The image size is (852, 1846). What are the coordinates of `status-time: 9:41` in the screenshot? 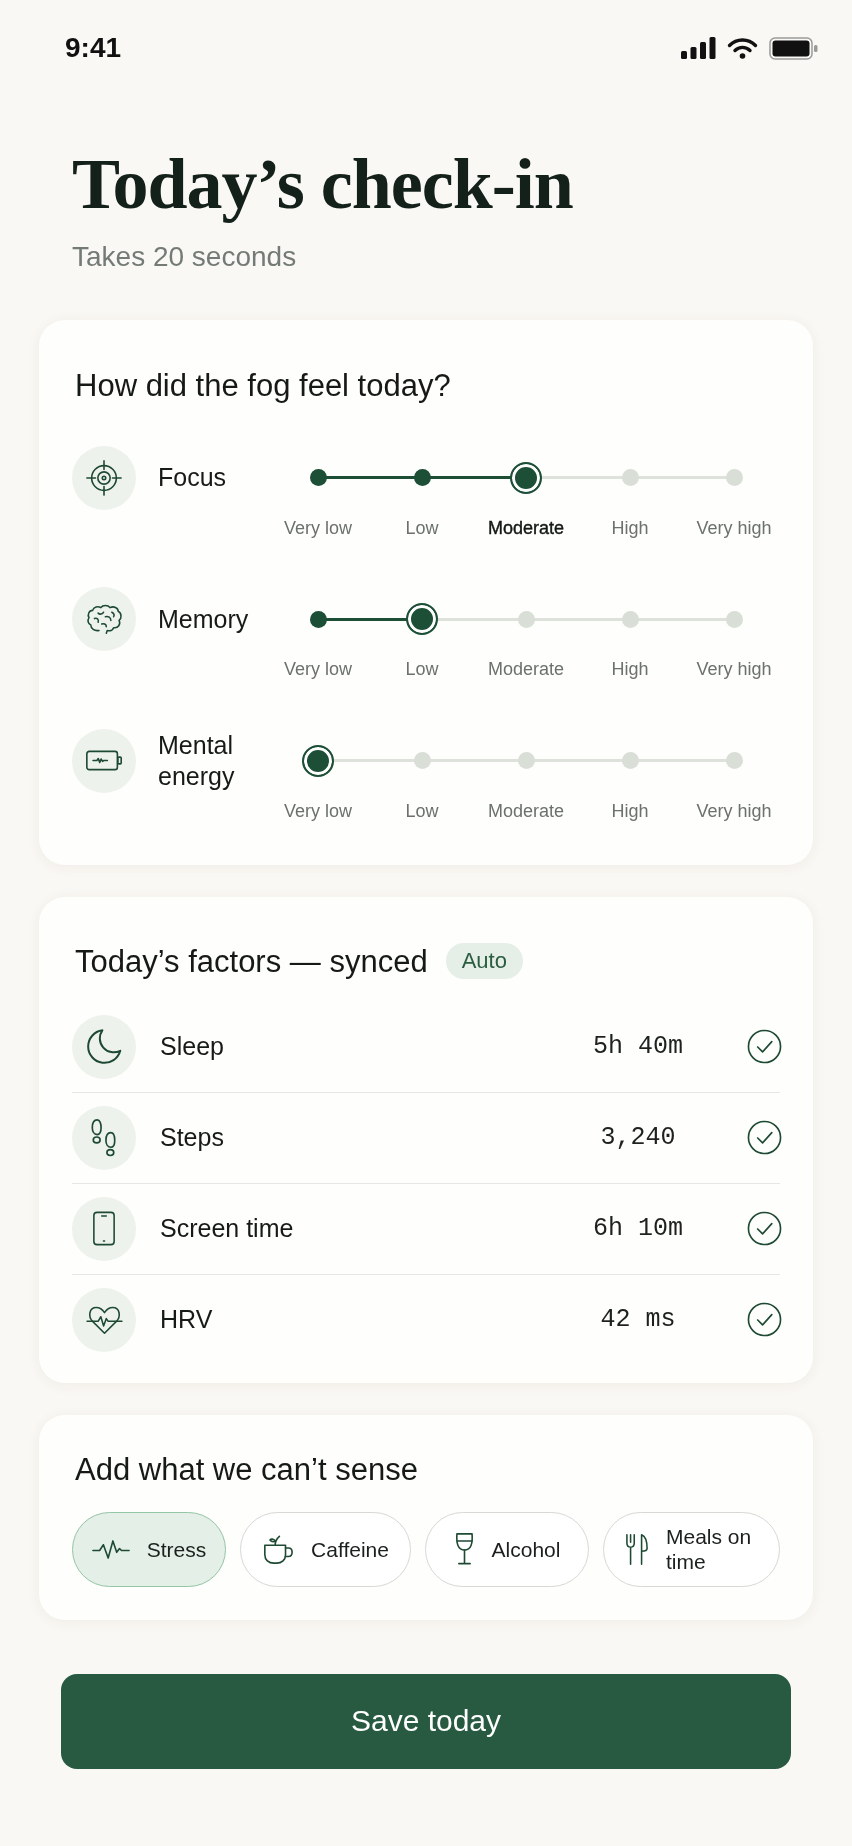 It's located at (93, 48).